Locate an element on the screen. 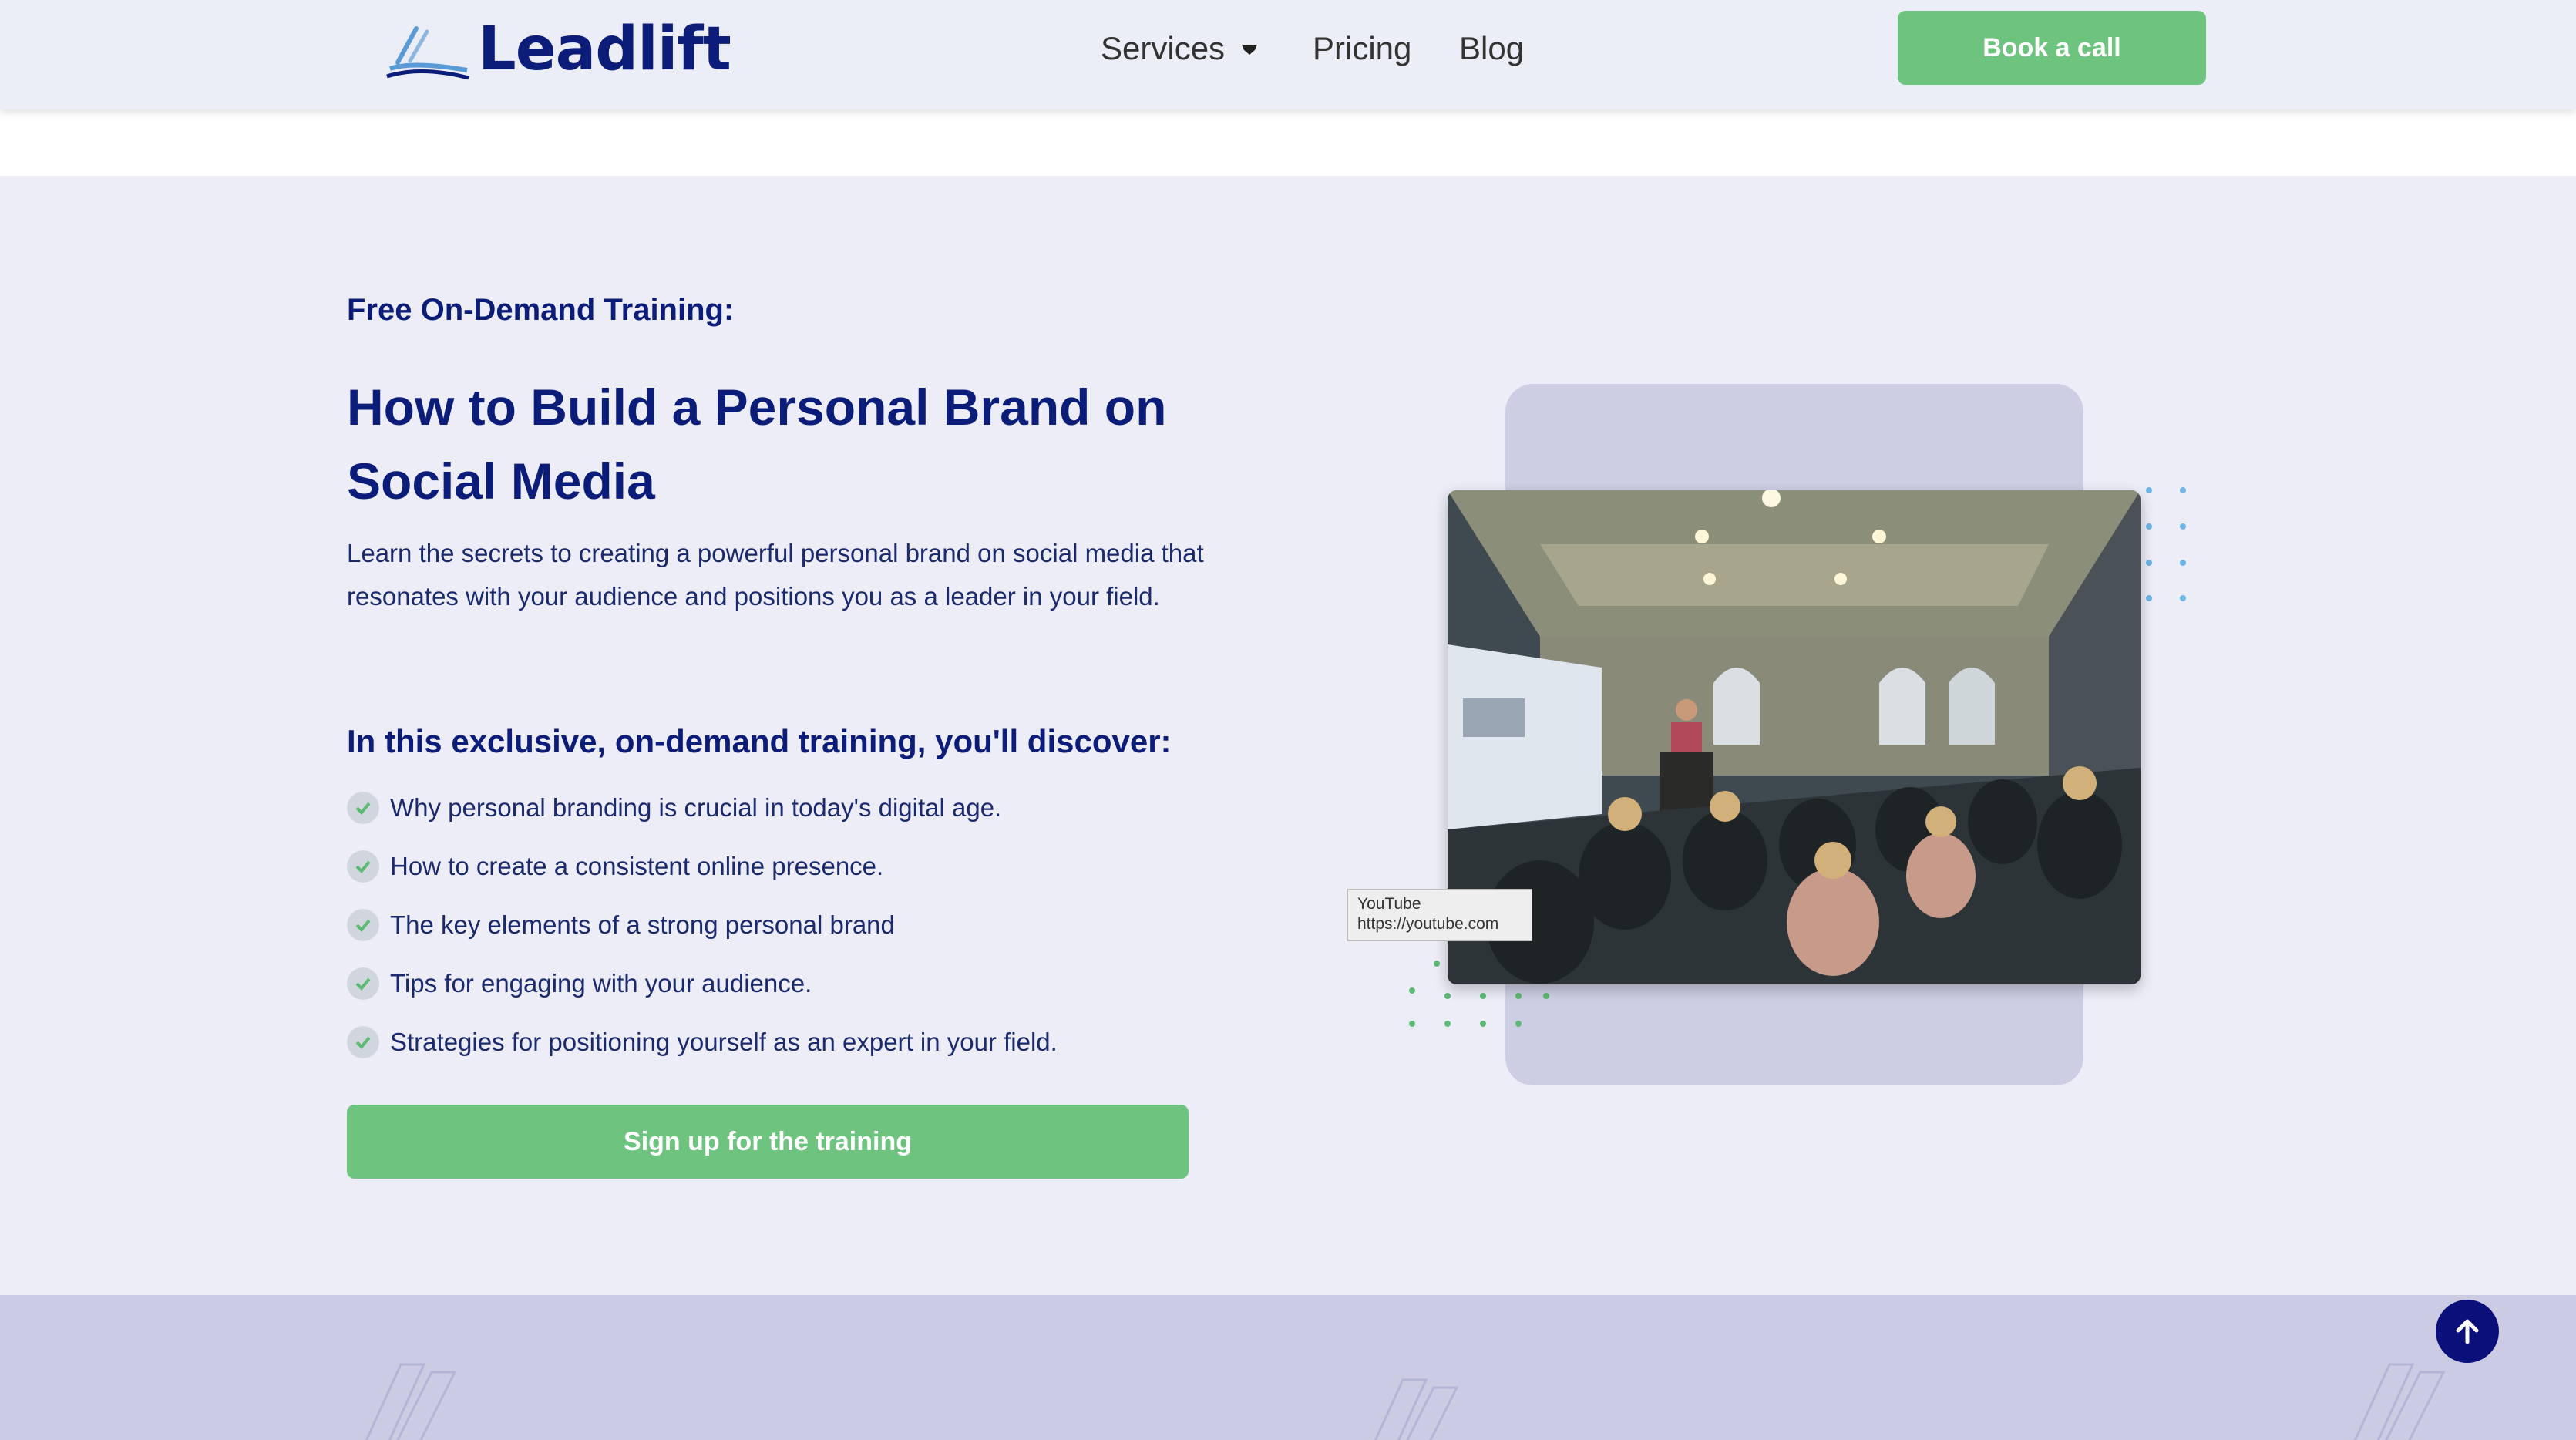 The width and height of the screenshot is (2576, 1440). nav-pricing: Pricing is located at coordinates (1362, 49).